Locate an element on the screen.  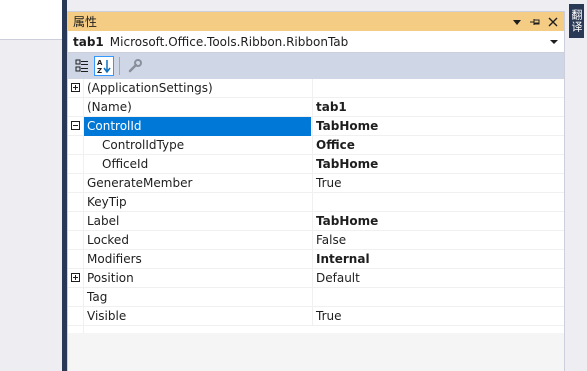
right-tool-tabs: 翻译 is located at coordinates (576, 185).